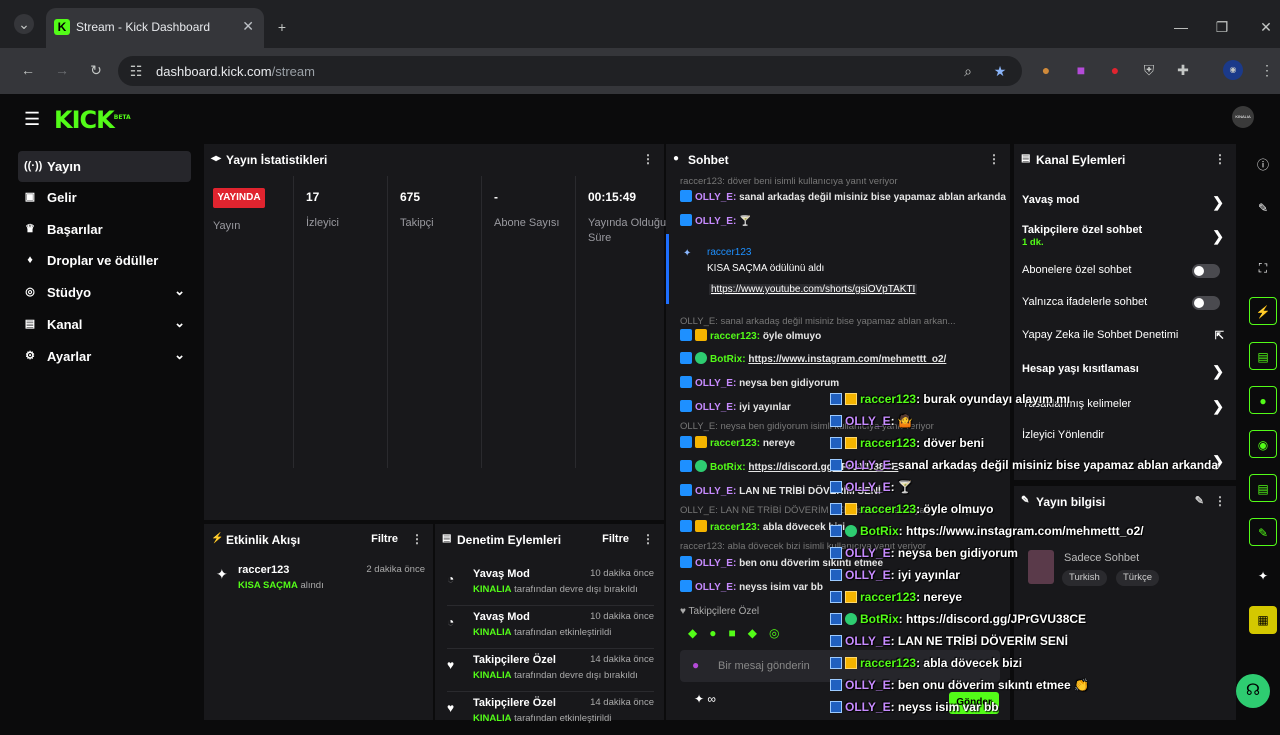 The width and height of the screenshot is (1280, 735). Describe the element at coordinates (968, 71) in the screenshot. I see `zoom-icon: ⌕` at that location.